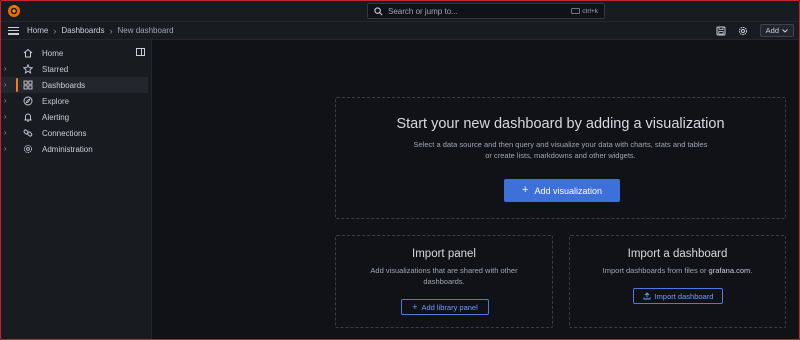 The width and height of the screenshot is (800, 340). What do you see at coordinates (53, 53) in the screenshot?
I see `sidebar-item-label: Home` at bounding box center [53, 53].